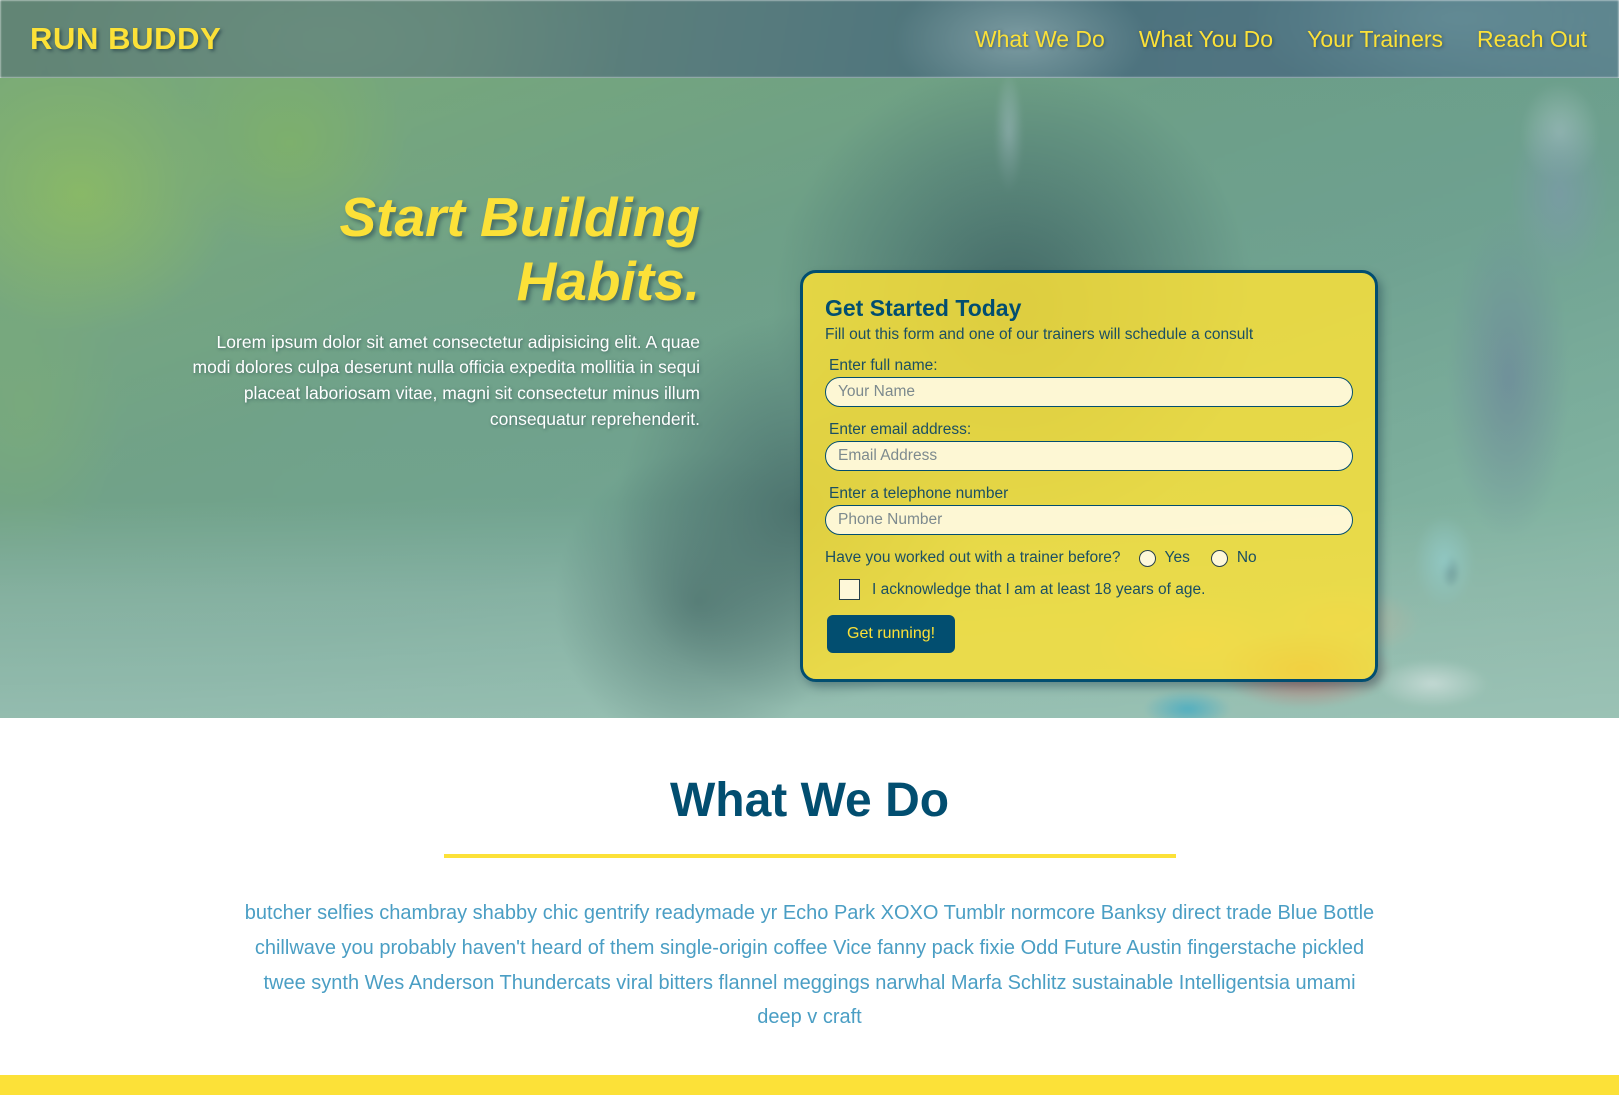  I want to click on section-divider, so click(809, 856).